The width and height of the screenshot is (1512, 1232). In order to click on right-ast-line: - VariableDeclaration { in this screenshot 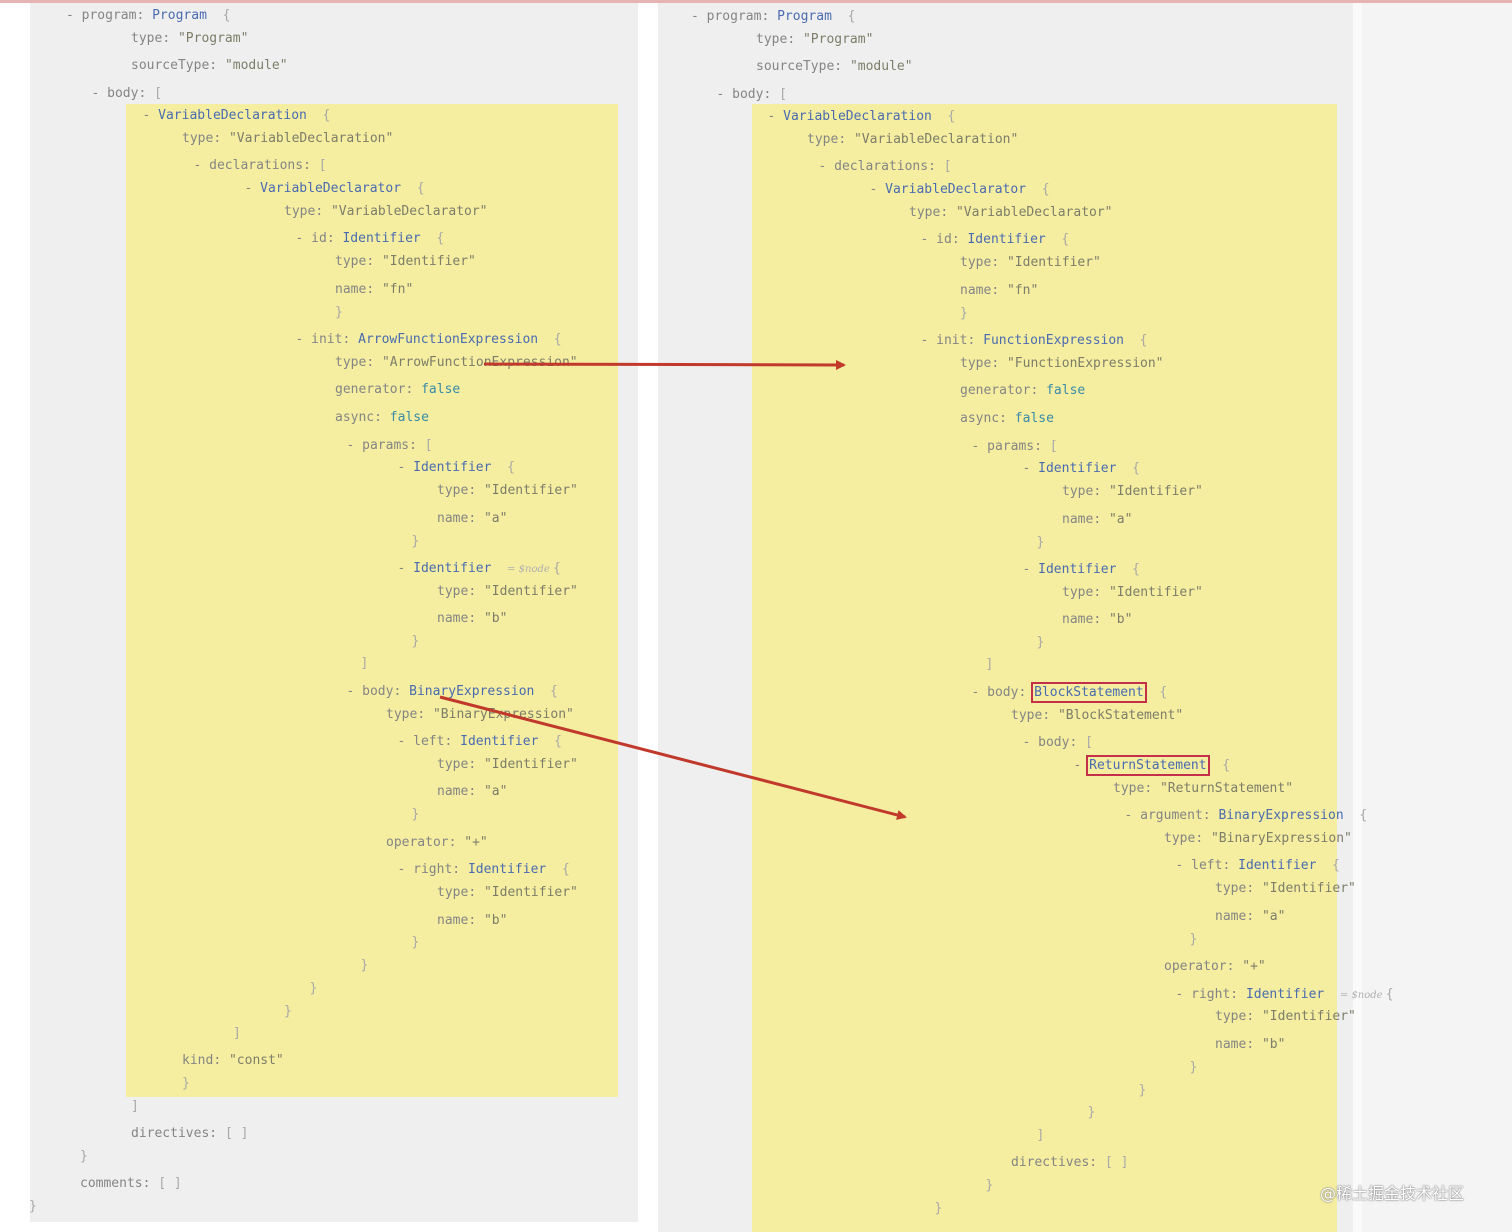, I will do `click(862, 117)`.